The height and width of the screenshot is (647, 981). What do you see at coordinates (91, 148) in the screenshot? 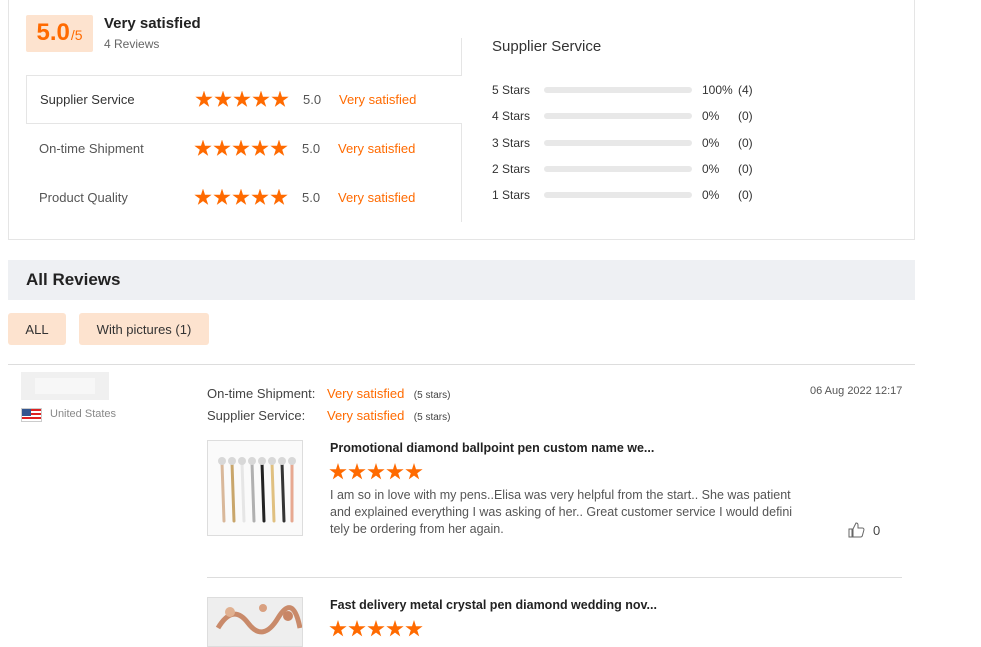
I see `rating-name: On-time Shipment` at bounding box center [91, 148].